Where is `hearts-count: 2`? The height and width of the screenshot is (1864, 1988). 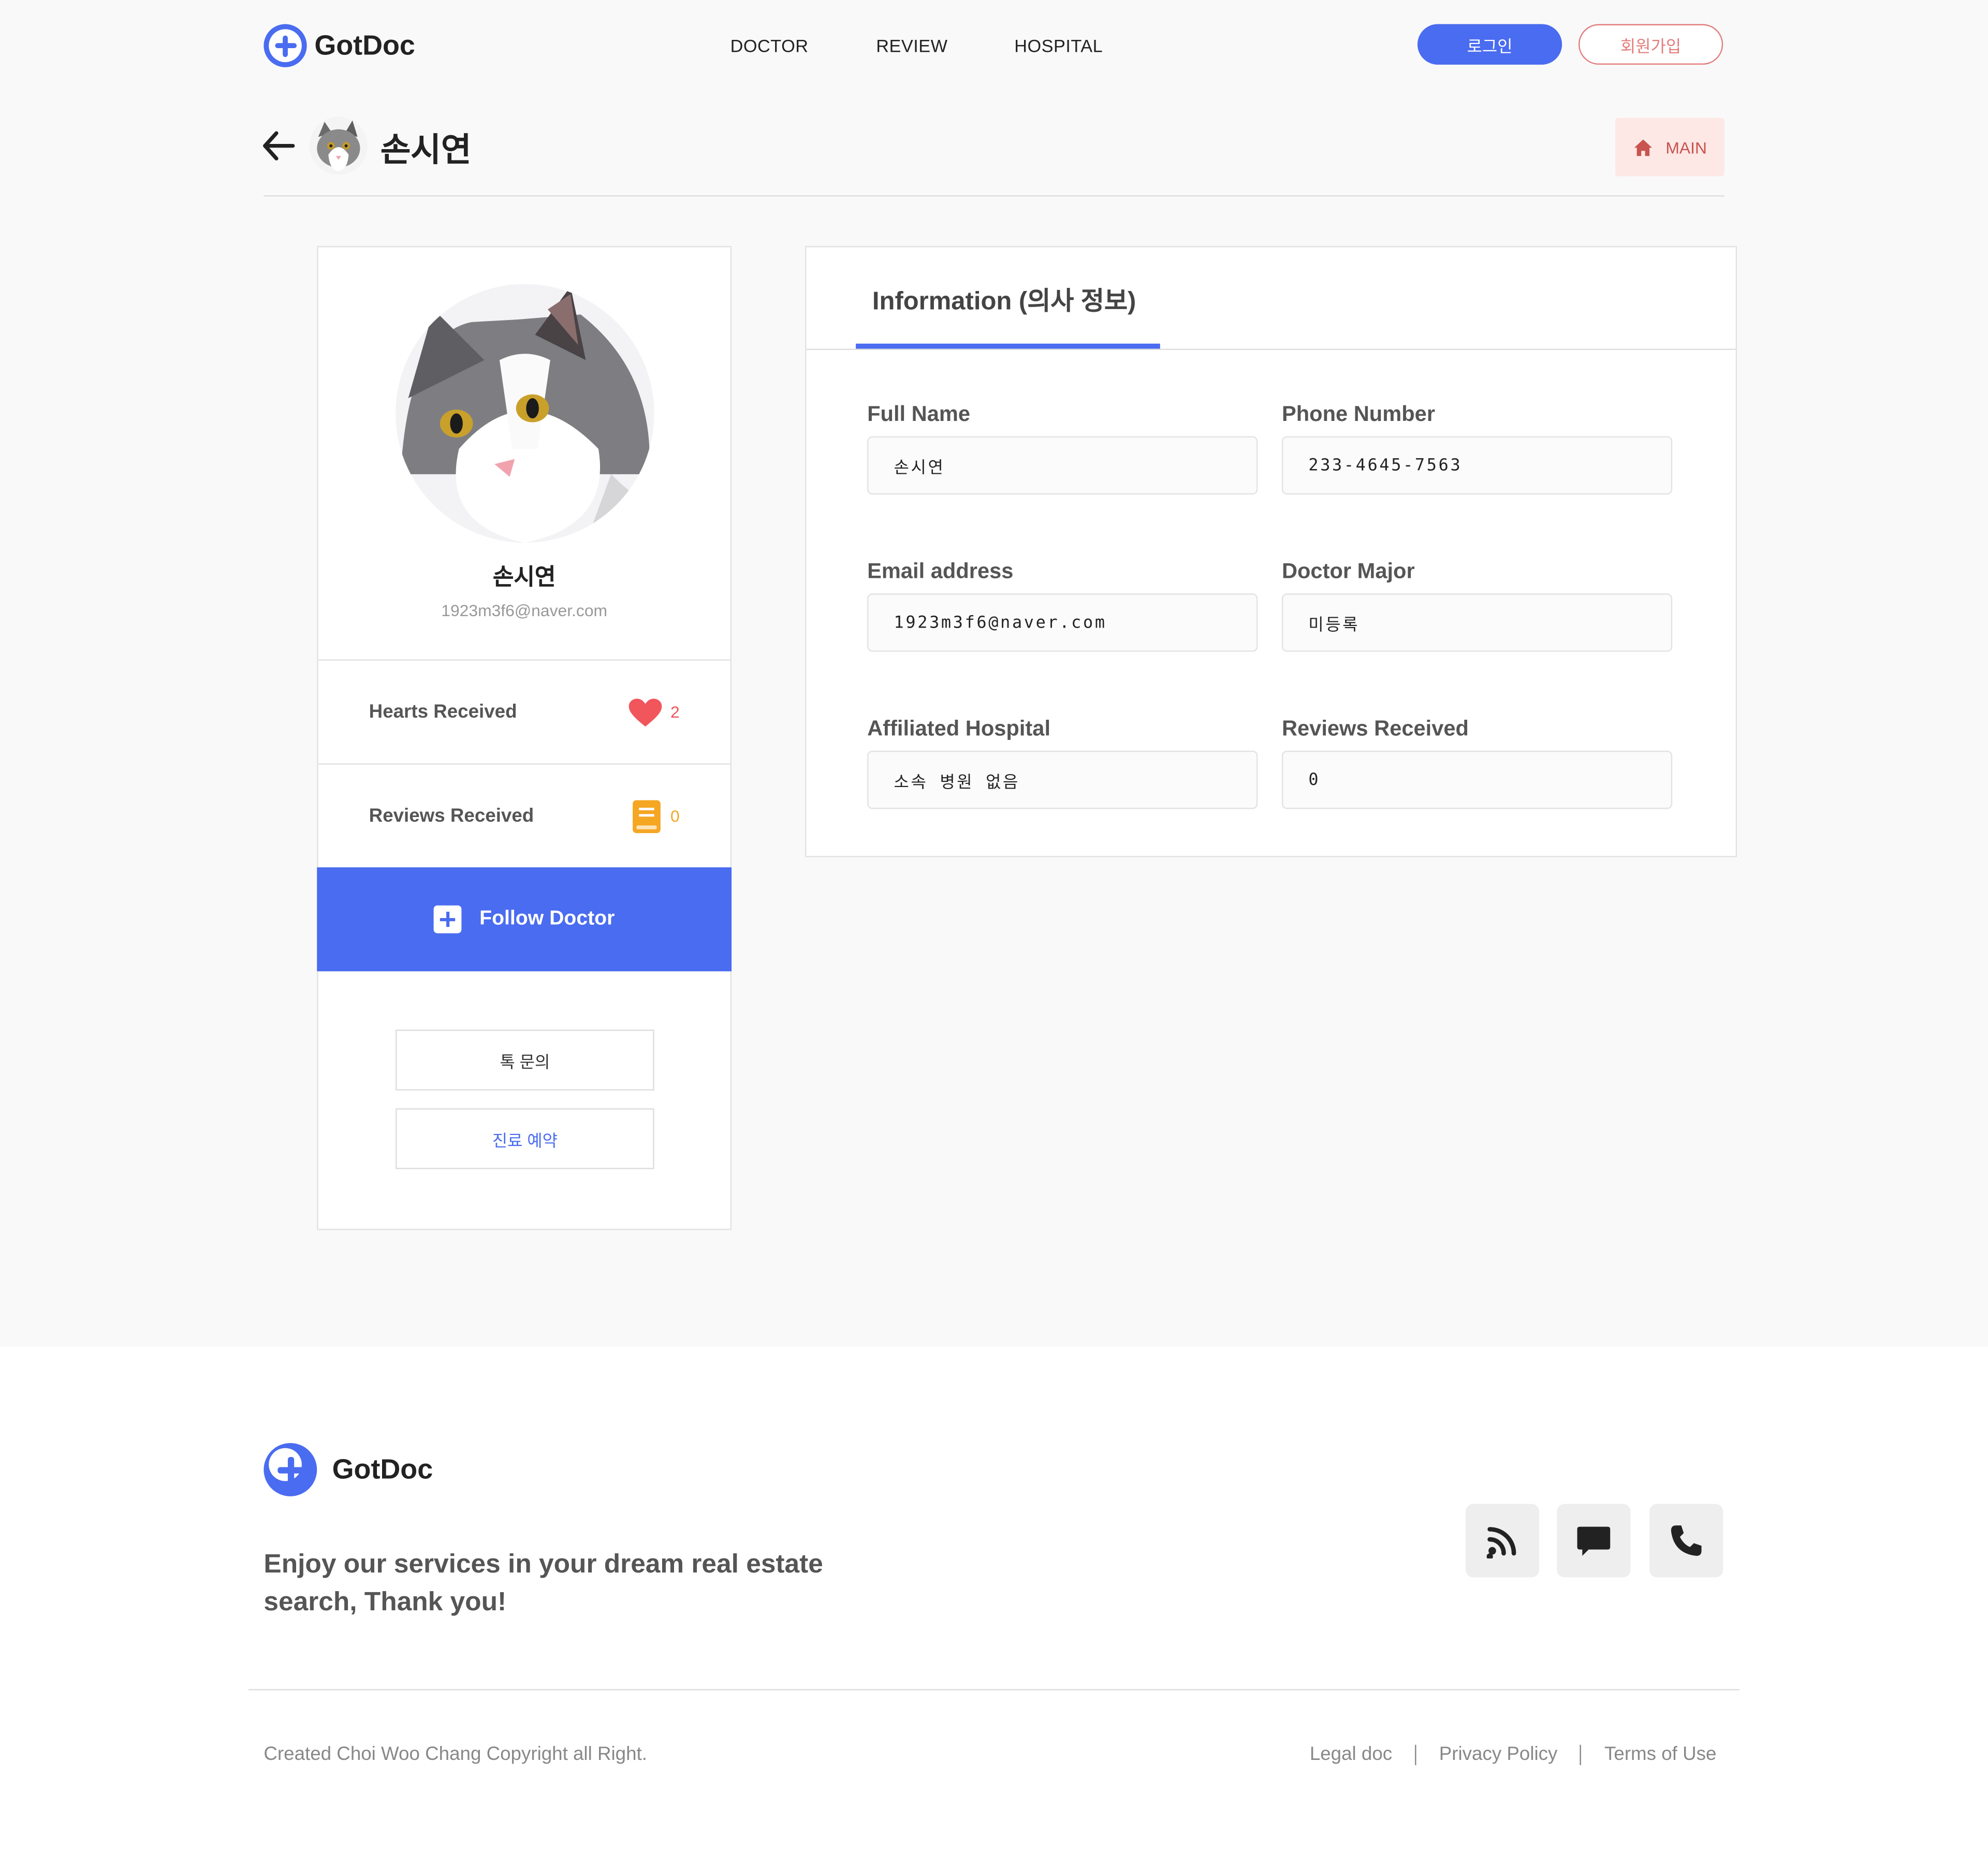
hearts-count: 2 is located at coordinates (675, 712).